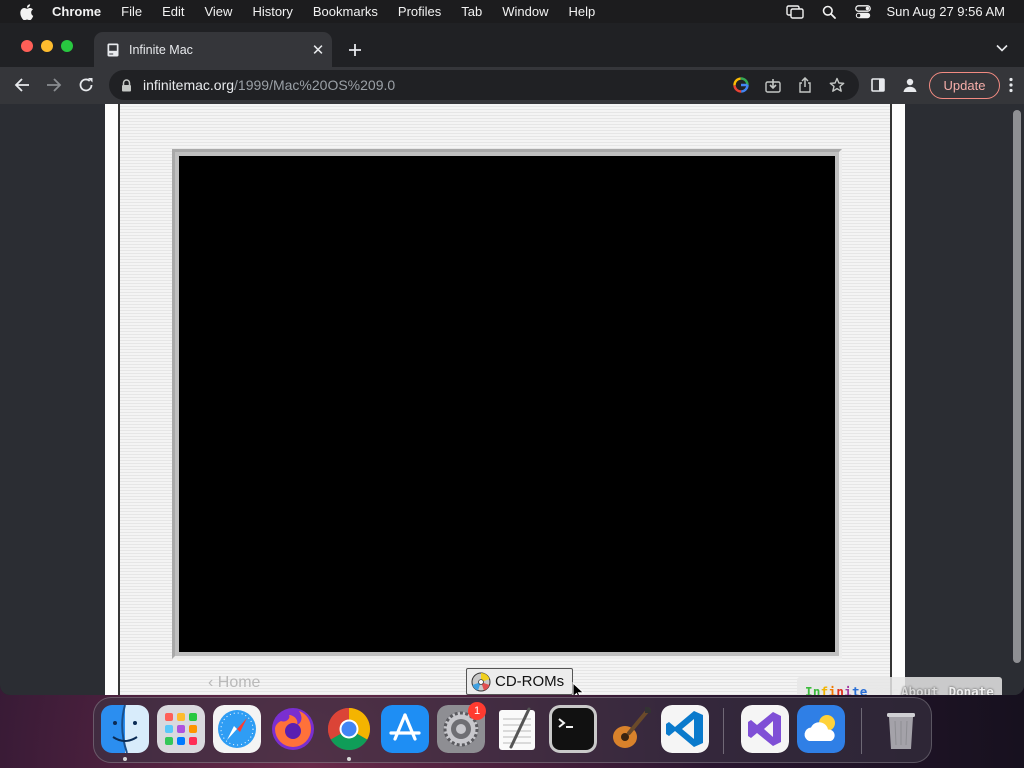 The height and width of the screenshot is (768, 1024). What do you see at coordinates (272, 11) in the screenshot?
I see `menu-history: History` at bounding box center [272, 11].